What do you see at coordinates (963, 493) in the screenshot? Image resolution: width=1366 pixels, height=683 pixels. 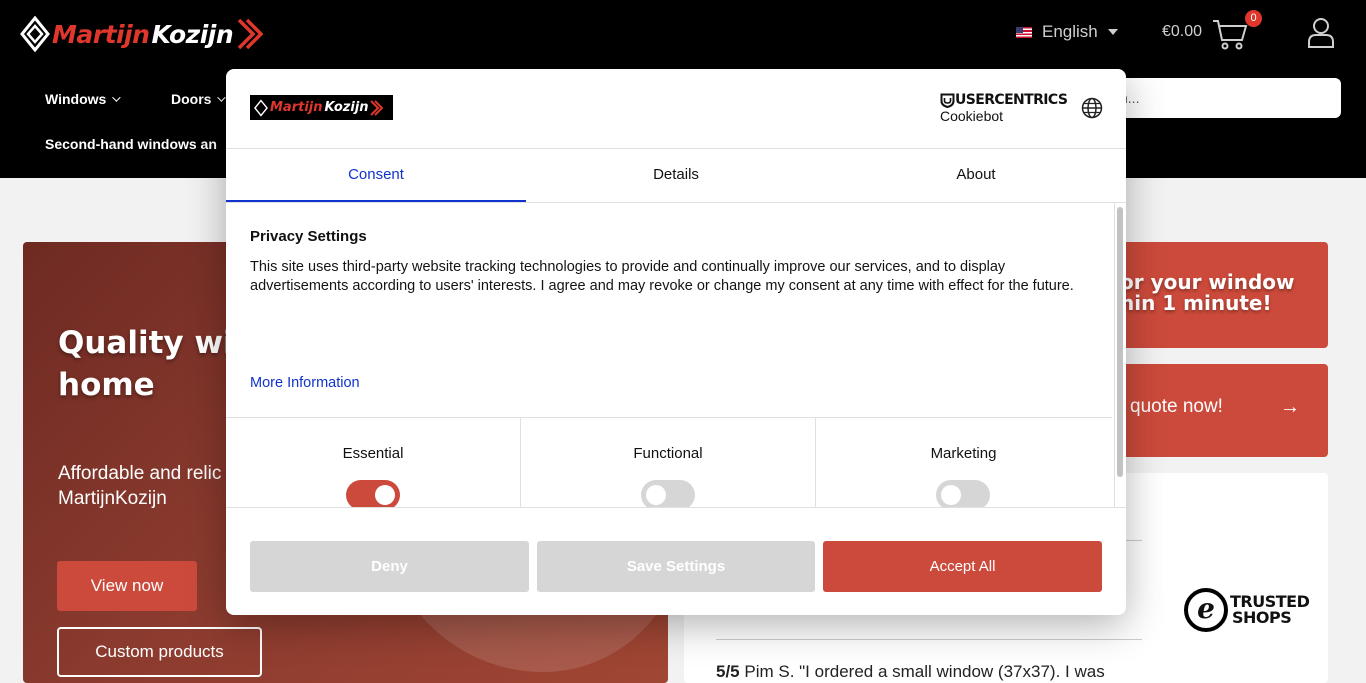 I see `marketing-toggle` at bounding box center [963, 493].